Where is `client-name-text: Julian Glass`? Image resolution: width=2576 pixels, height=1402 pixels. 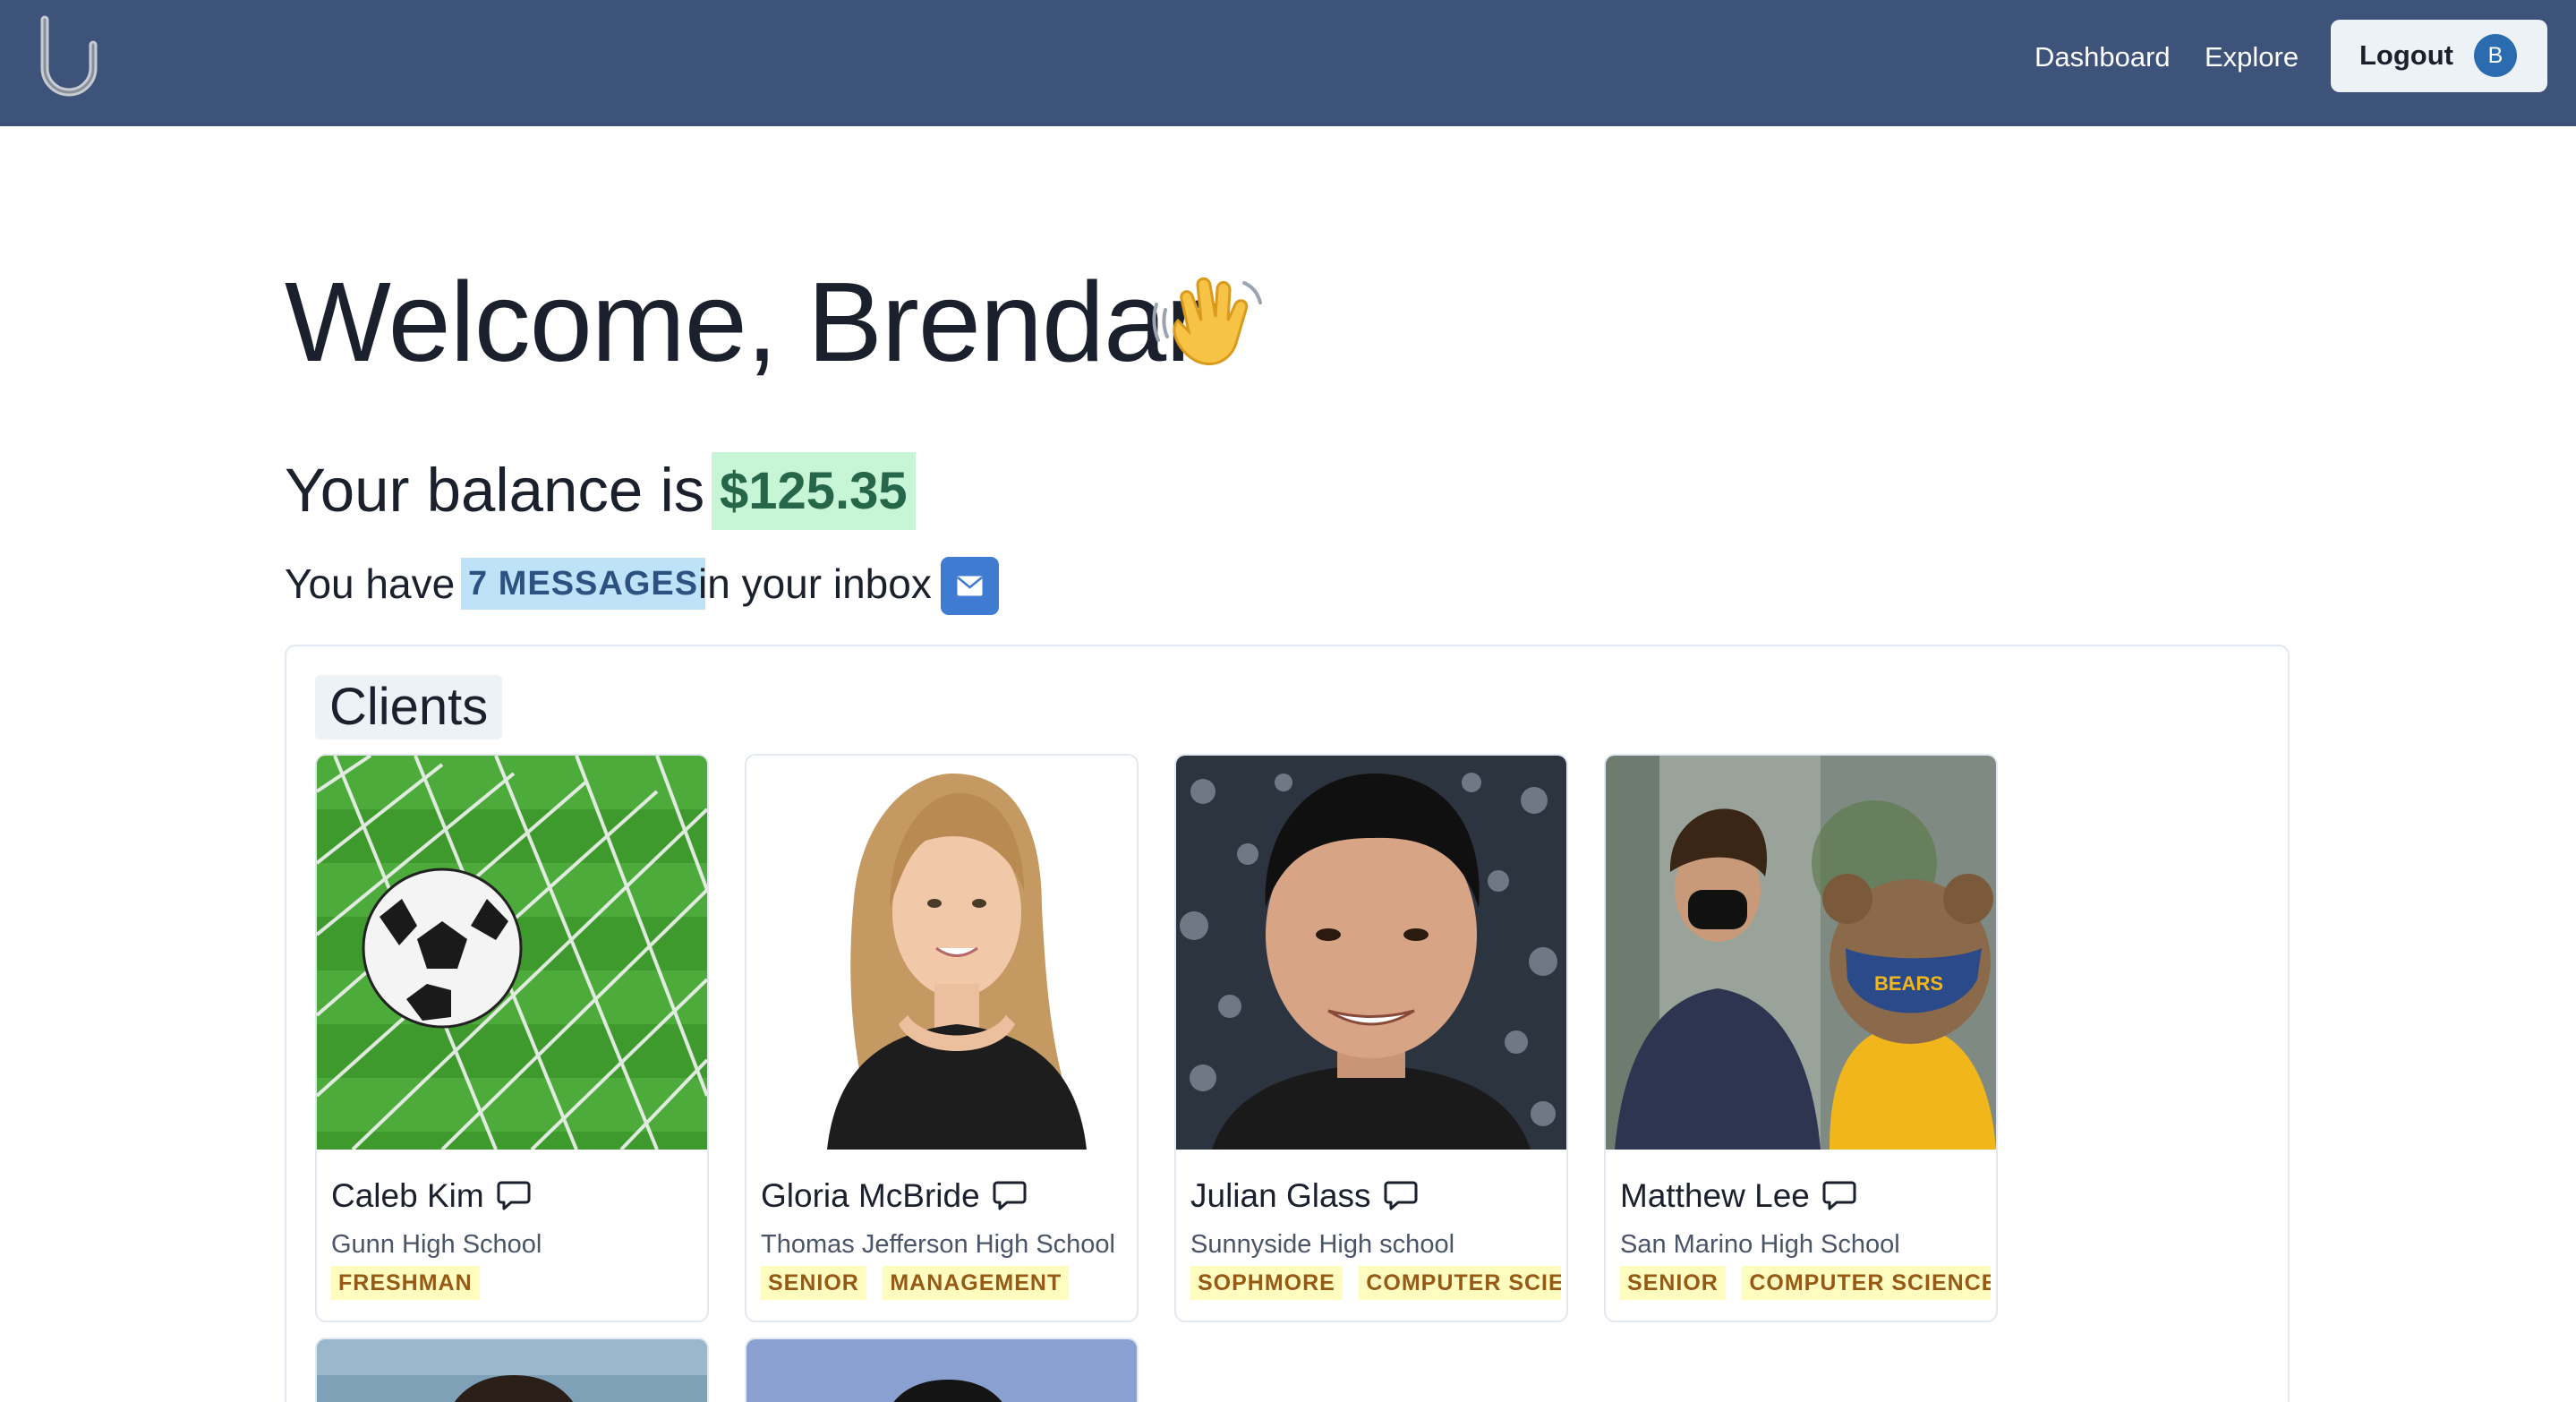 client-name-text: Julian Glass is located at coordinates (1280, 1195).